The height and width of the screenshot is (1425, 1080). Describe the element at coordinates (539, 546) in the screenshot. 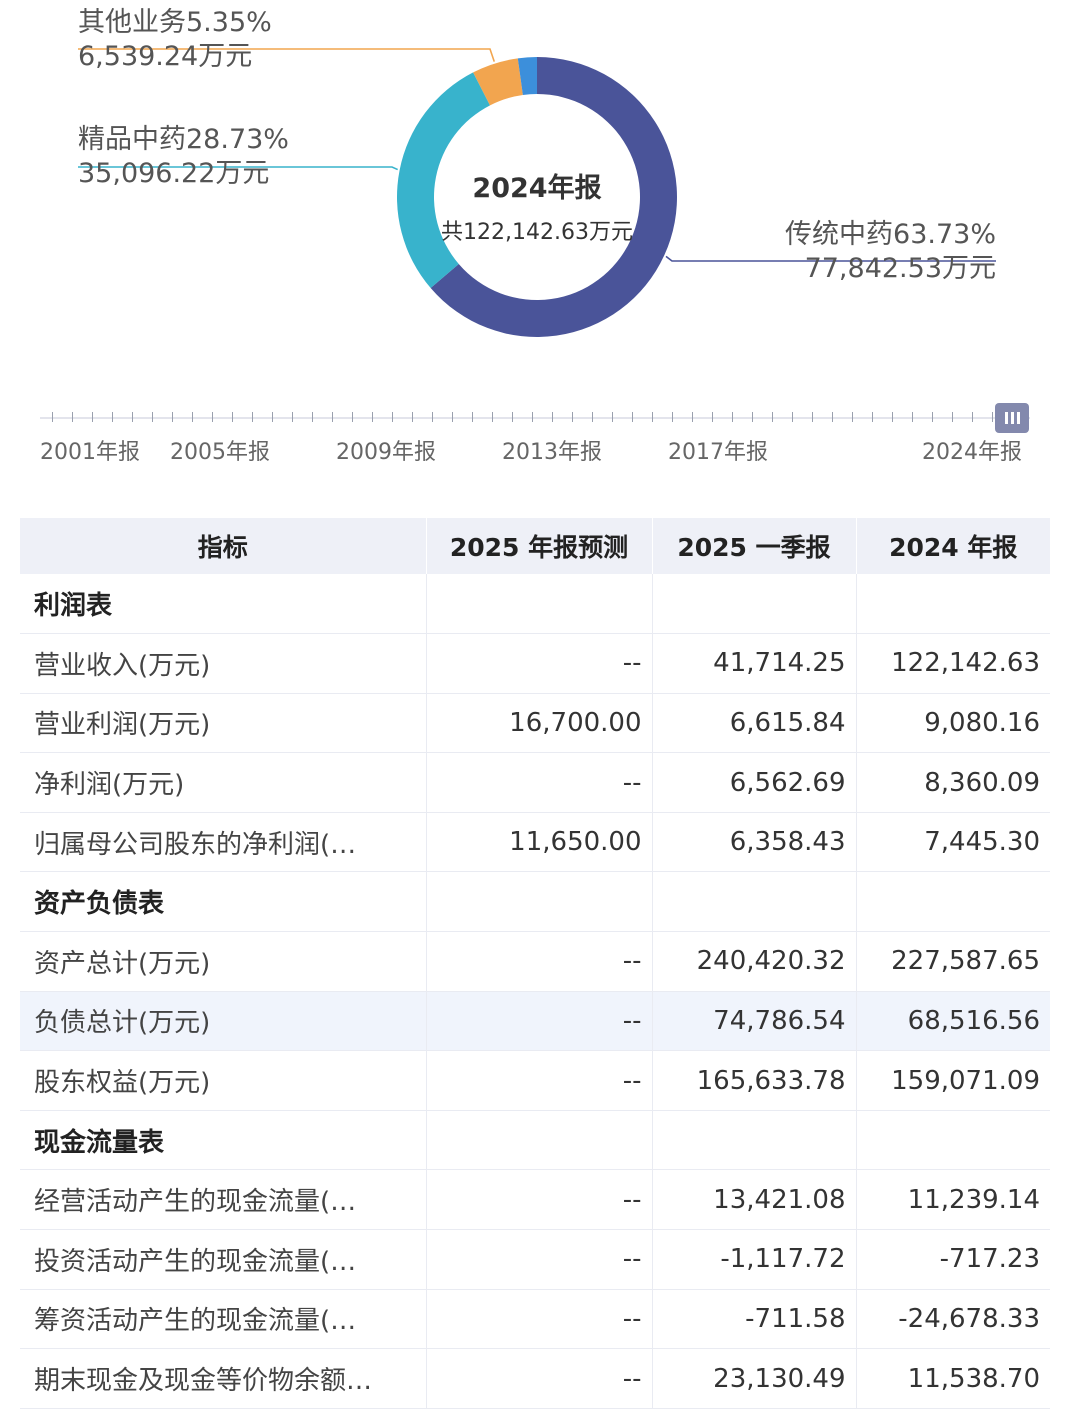

I see `header-2025-forecast: 2025 年报预测` at that location.